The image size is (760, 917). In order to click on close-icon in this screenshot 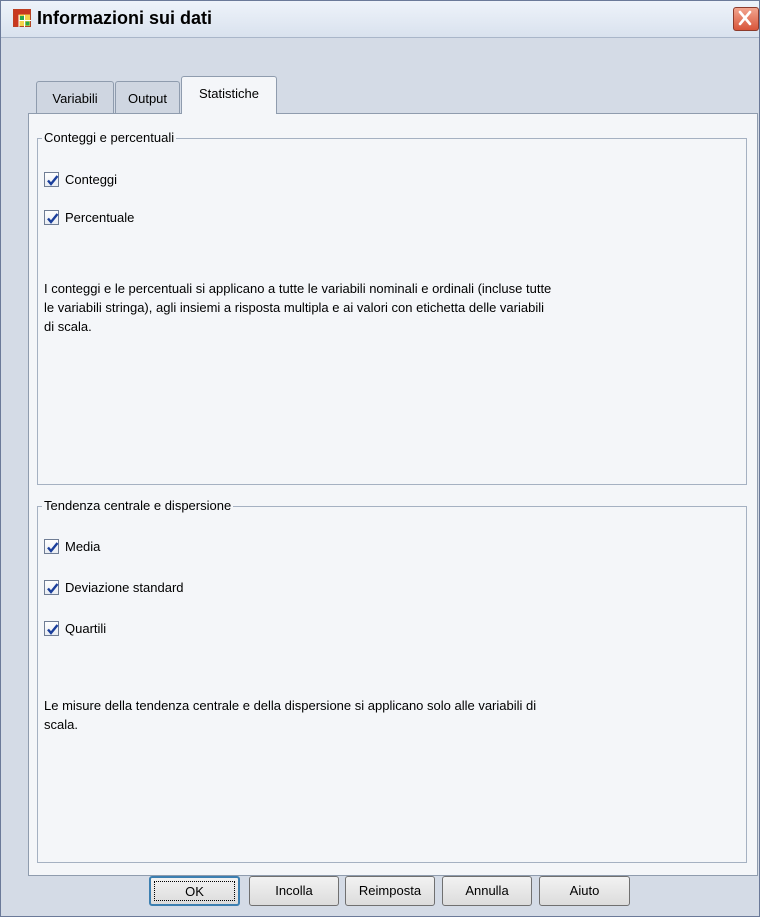, I will do `click(745, 20)`.